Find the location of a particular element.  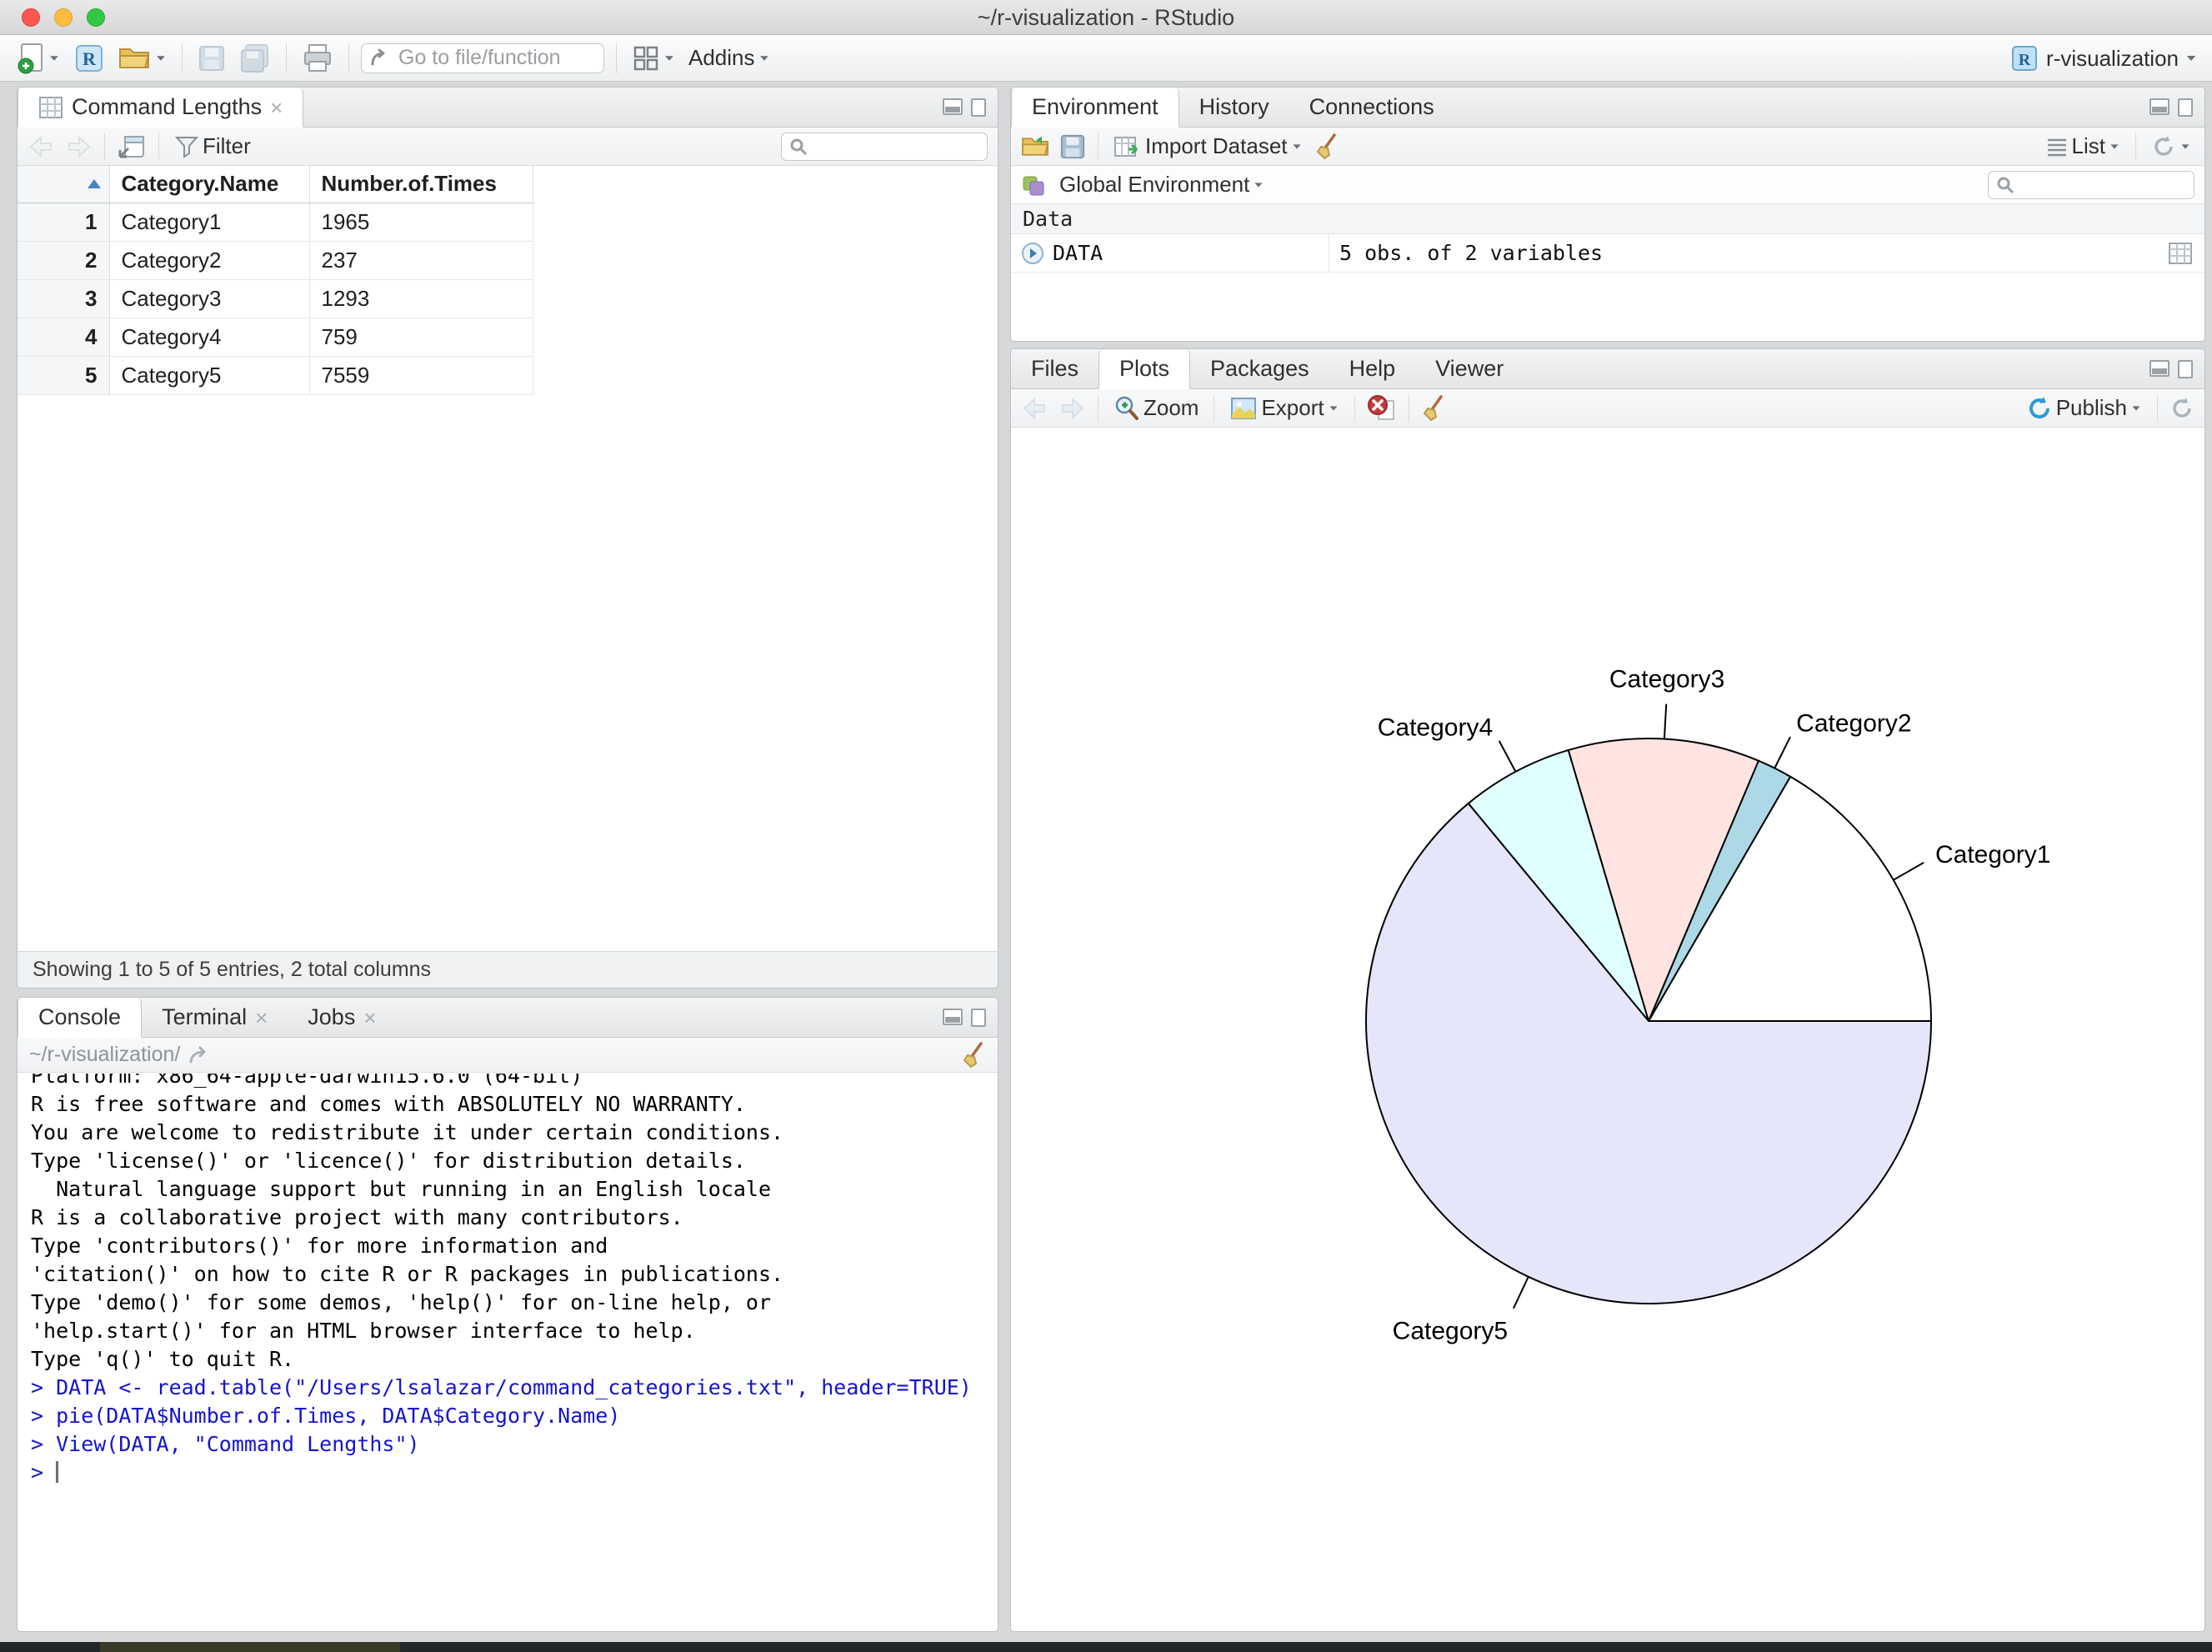

expand-object-icon is located at coordinates (1032, 253).